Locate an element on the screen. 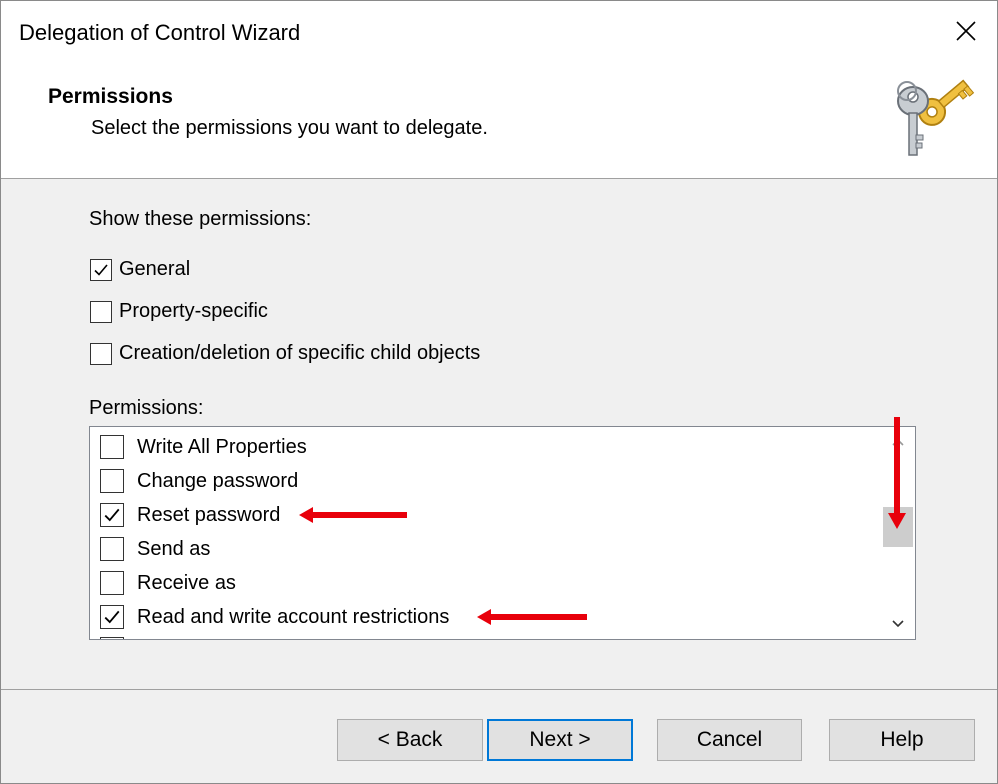 This screenshot has width=998, height=784. back-button: < Back is located at coordinates (410, 740).